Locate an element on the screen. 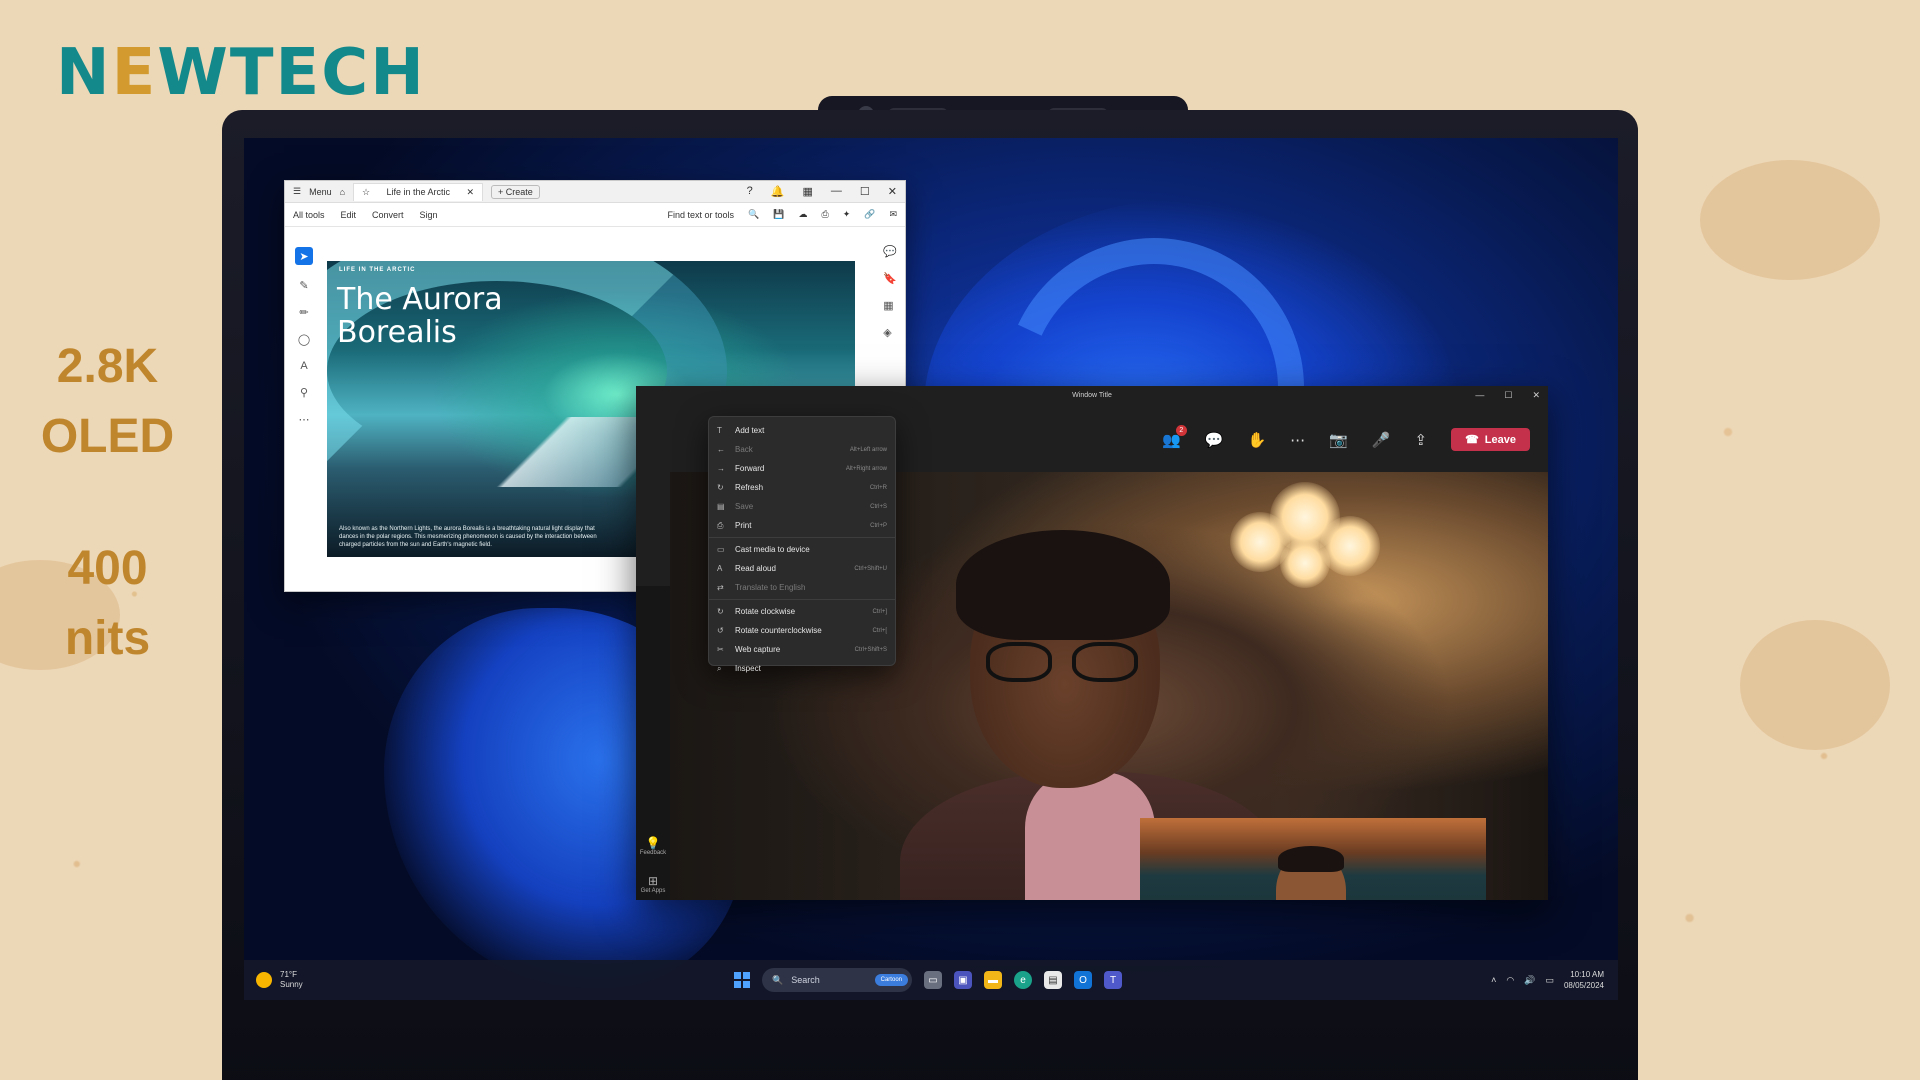 This screenshot has width=1920, height=1080. context-menu-item: ⌕ Inspect is located at coordinates (802, 668).